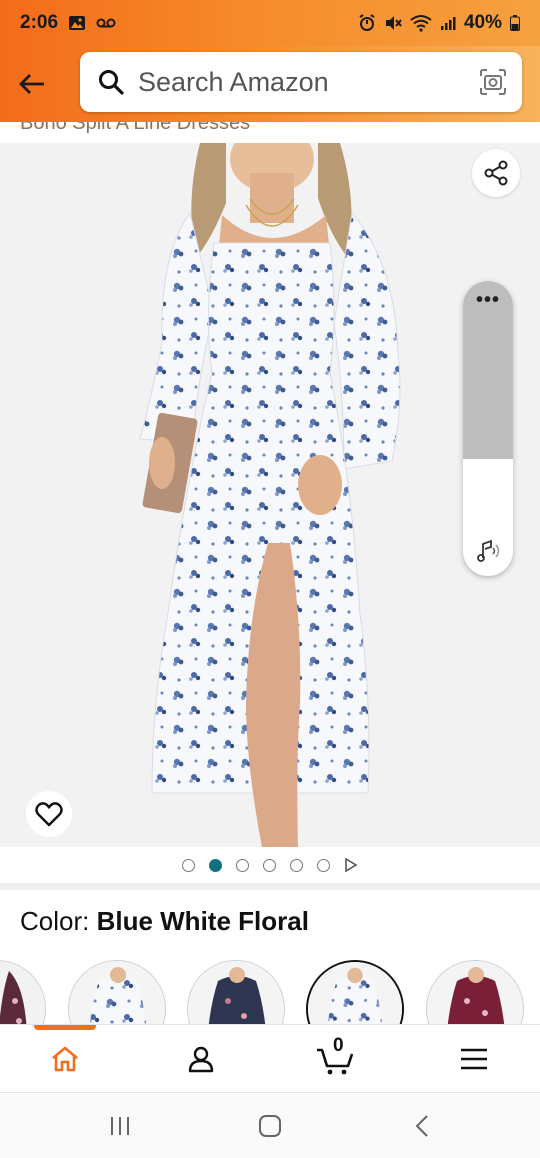 This screenshot has height=1158, width=540. What do you see at coordinates (58, 921) in the screenshot?
I see `color-label: Color:` at bounding box center [58, 921].